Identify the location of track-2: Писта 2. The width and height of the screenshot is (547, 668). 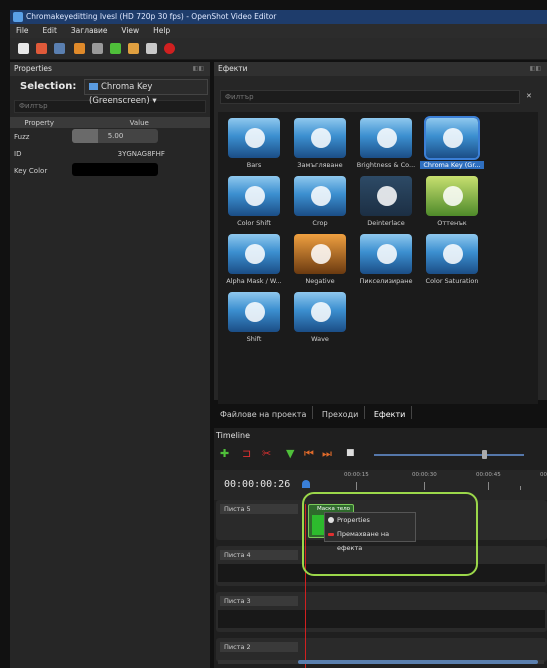
(381, 650).